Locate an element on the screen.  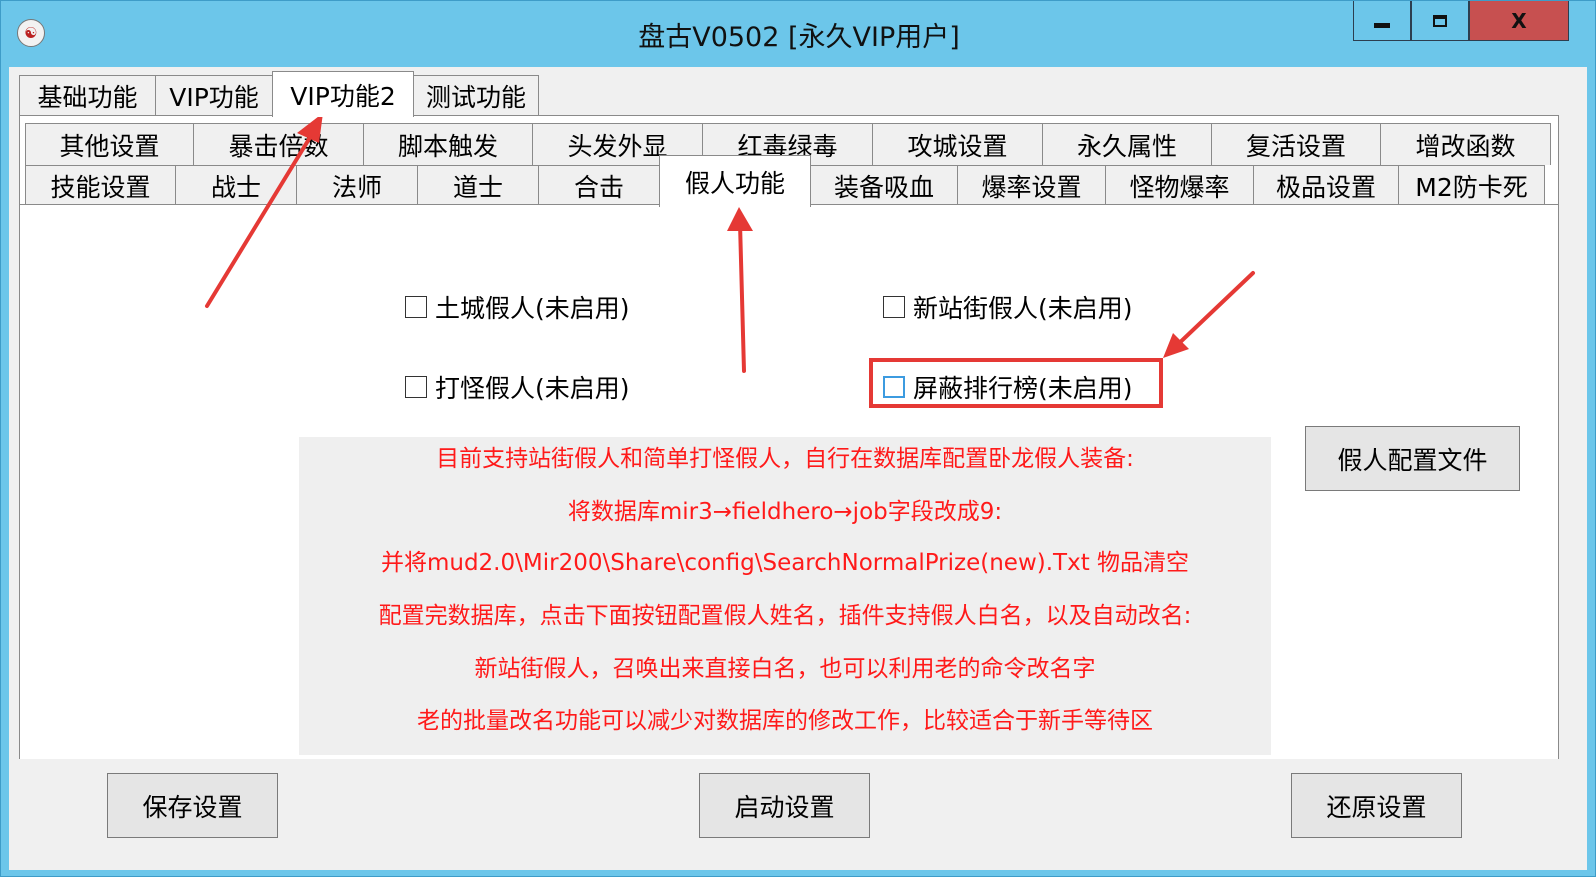
subtab-m2-anti-freeze: M2防卡死 is located at coordinates (1471, 185).